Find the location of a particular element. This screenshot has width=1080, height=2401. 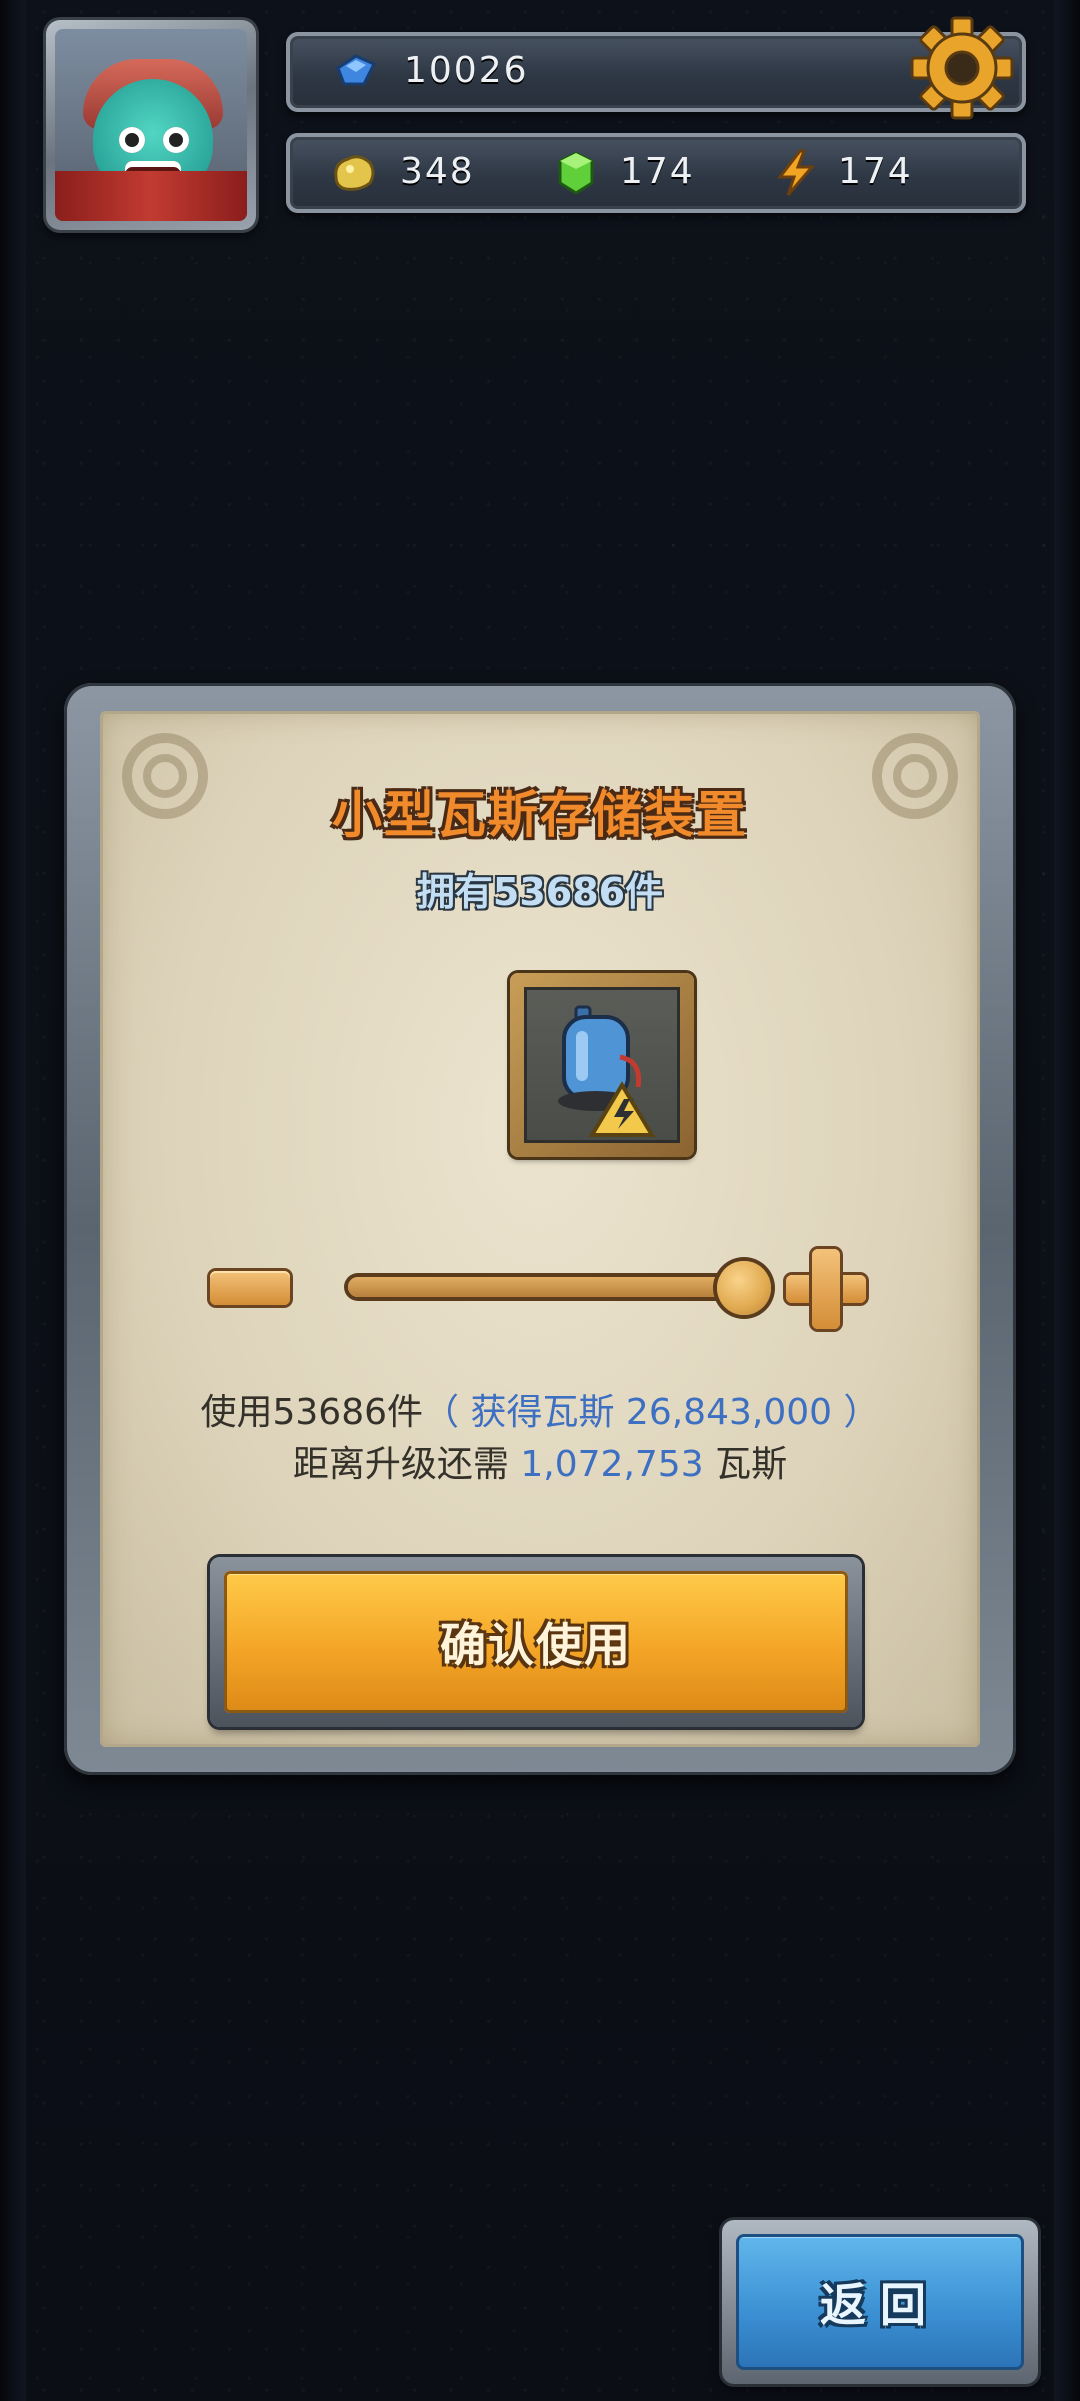

avatar-eye-right is located at coordinates (176, 140).